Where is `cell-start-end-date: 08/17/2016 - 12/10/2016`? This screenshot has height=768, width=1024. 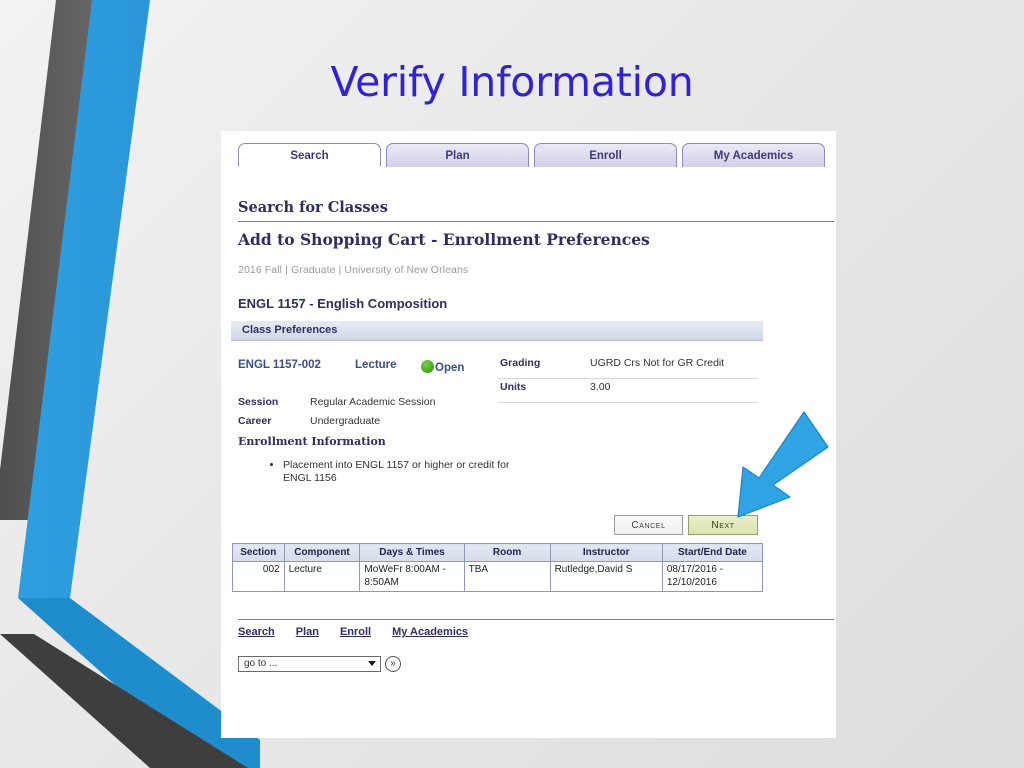 cell-start-end-date: 08/17/2016 - 12/10/2016 is located at coordinates (712, 576).